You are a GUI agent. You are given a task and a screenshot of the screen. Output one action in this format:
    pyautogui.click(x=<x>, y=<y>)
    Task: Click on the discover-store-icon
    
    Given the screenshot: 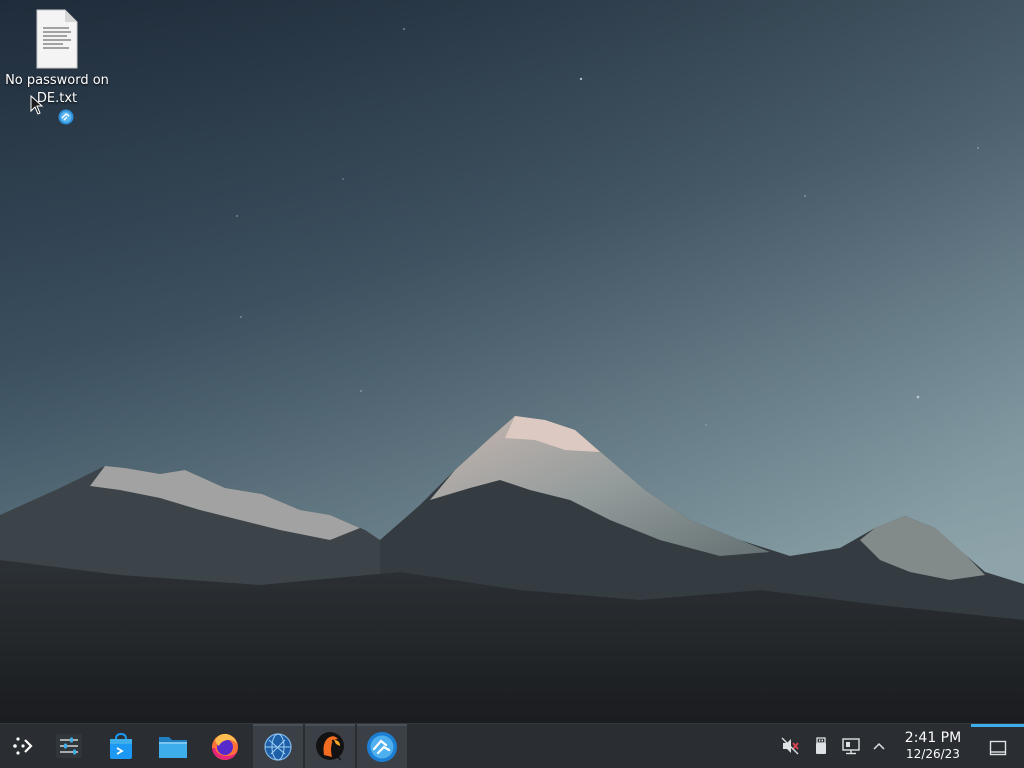 What is the action you would take?
    pyautogui.click(x=121, y=745)
    